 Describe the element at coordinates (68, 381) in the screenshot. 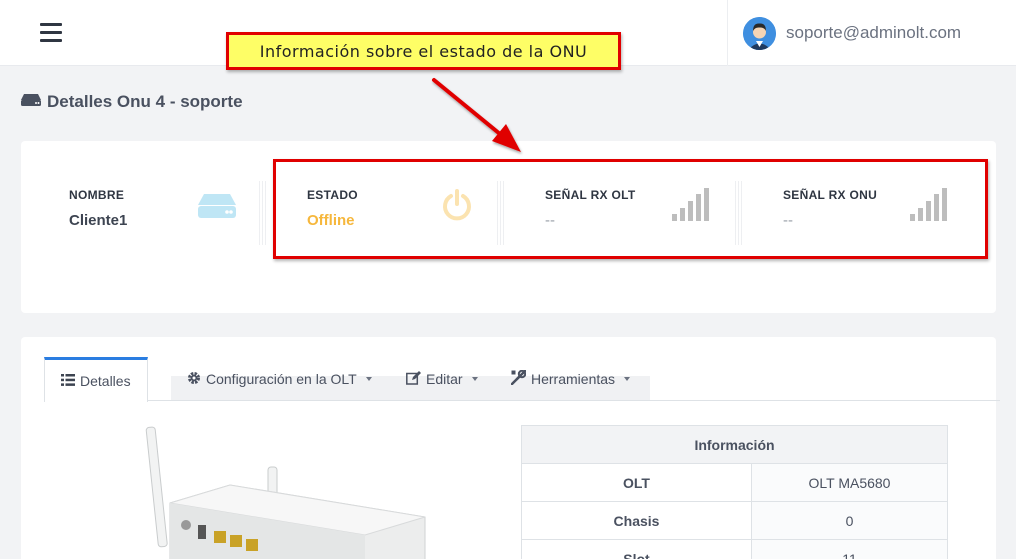

I see `list-icon` at that location.